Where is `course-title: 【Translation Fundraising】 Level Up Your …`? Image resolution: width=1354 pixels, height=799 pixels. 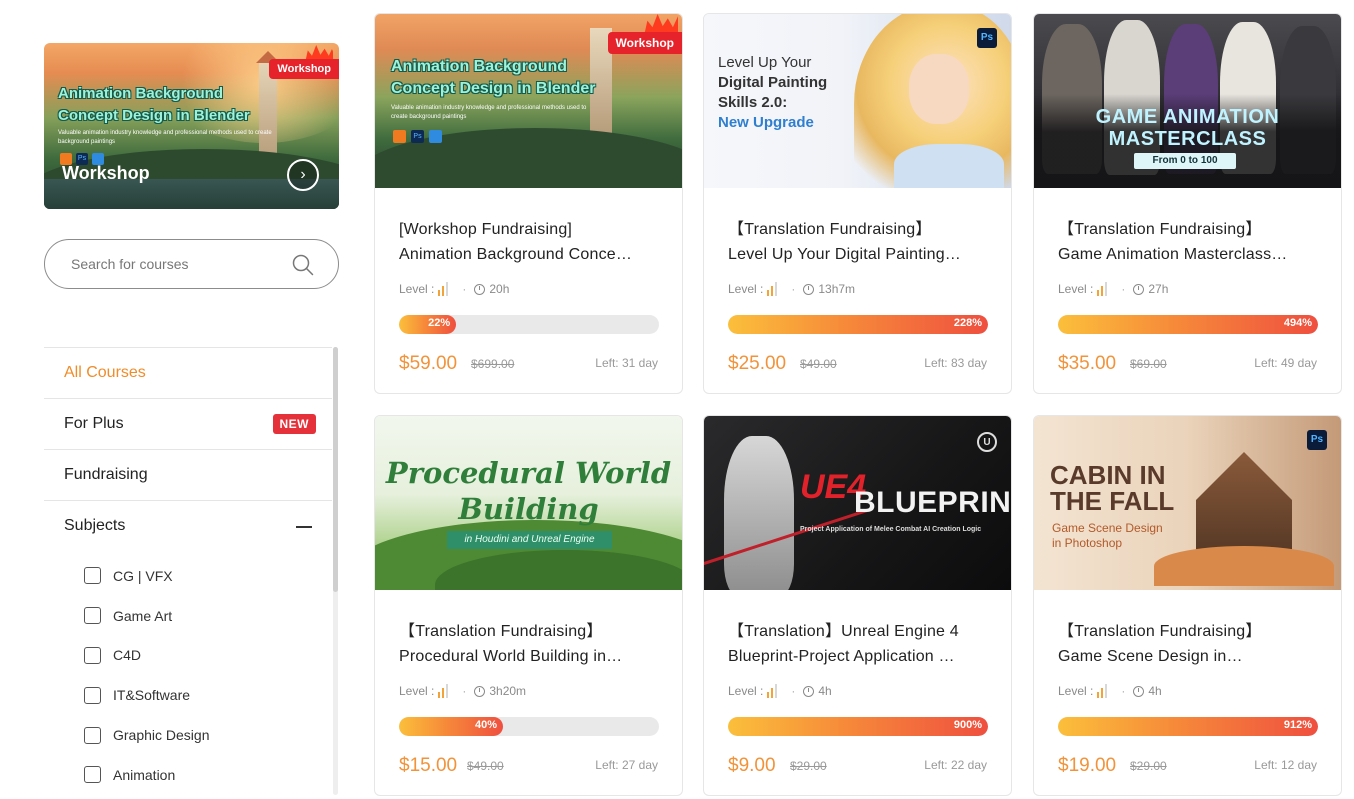 course-title: 【Translation Fundraising】 Level Up Your … is located at coordinates (859, 242).